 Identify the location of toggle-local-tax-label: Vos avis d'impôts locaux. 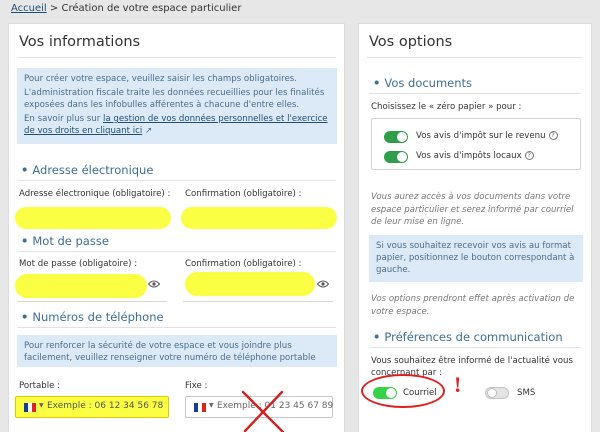
(469, 156).